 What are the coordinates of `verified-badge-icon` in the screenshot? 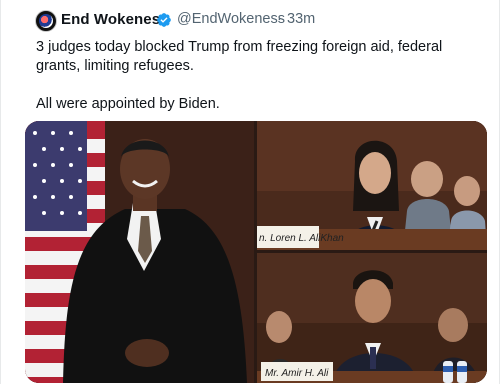 It's located at (164, 20).